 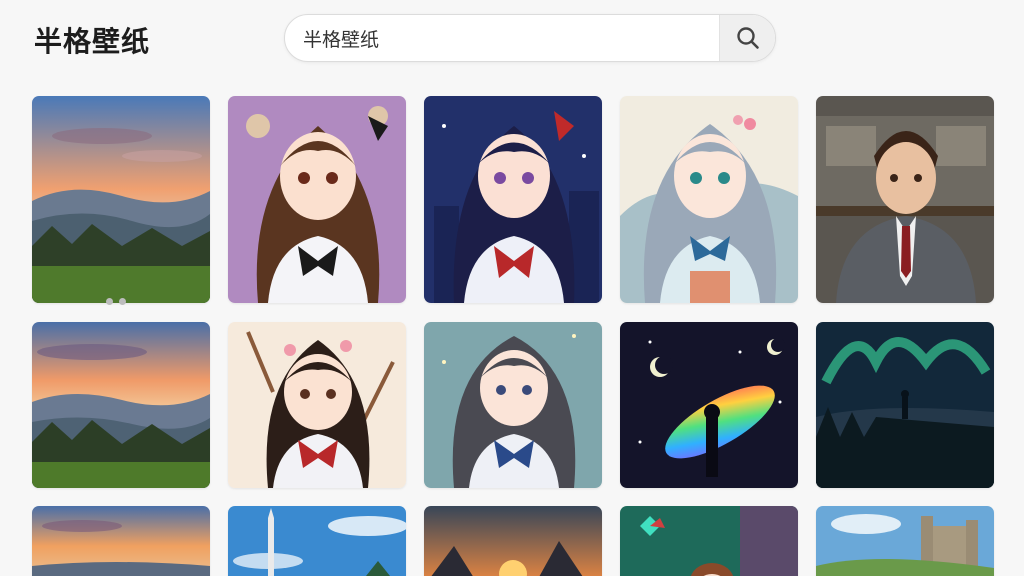 I want to click on wallpaper-anime-girl-brown-hair-bow, so click(x=317, y=199).